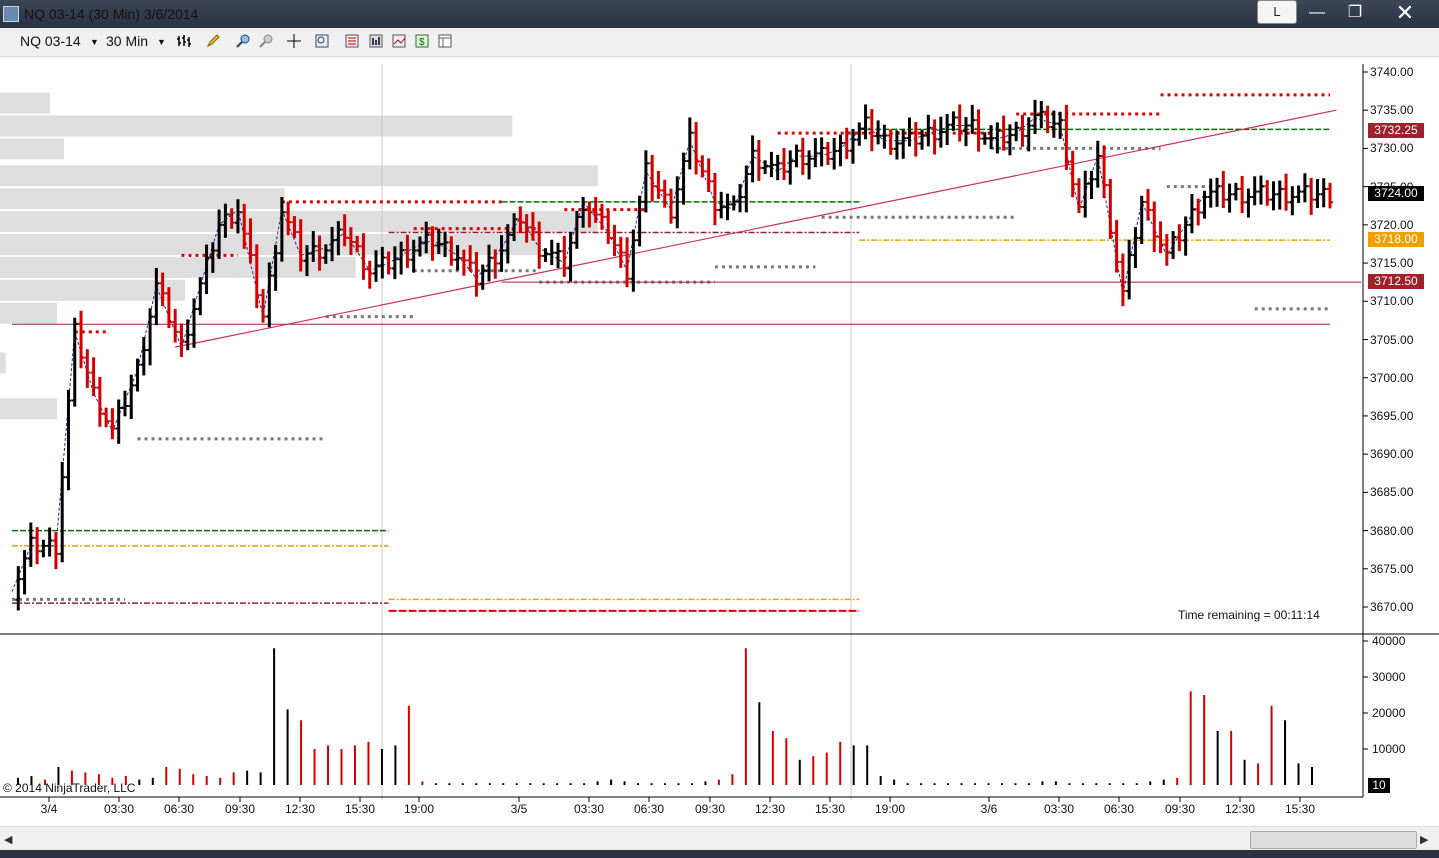 Image resolution: width=1439 pixels, height=858 pixels. What do you see at coordinates (1392, 415) in the screenshot?
I see `y-tick-label: 3695.00` at bounding box center [1392, 415].